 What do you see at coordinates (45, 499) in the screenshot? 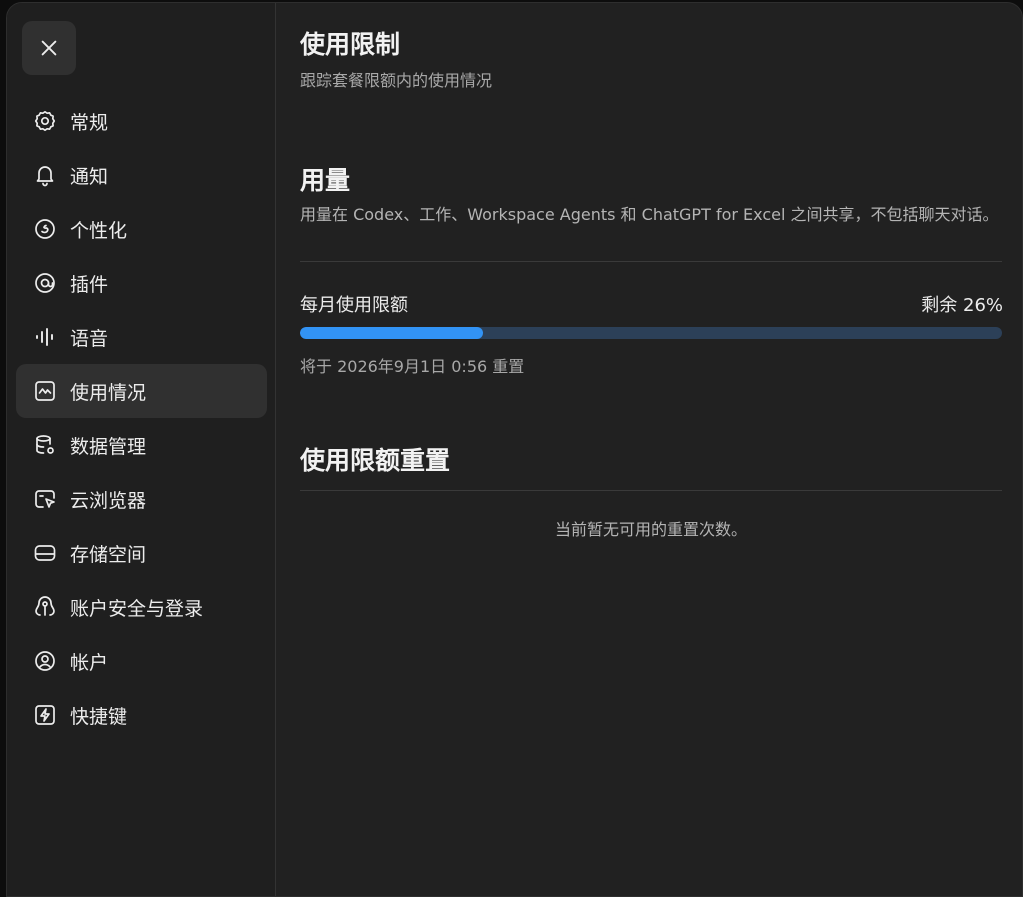
I see `cloud-browser-icon` at bounding box center [45, 499].